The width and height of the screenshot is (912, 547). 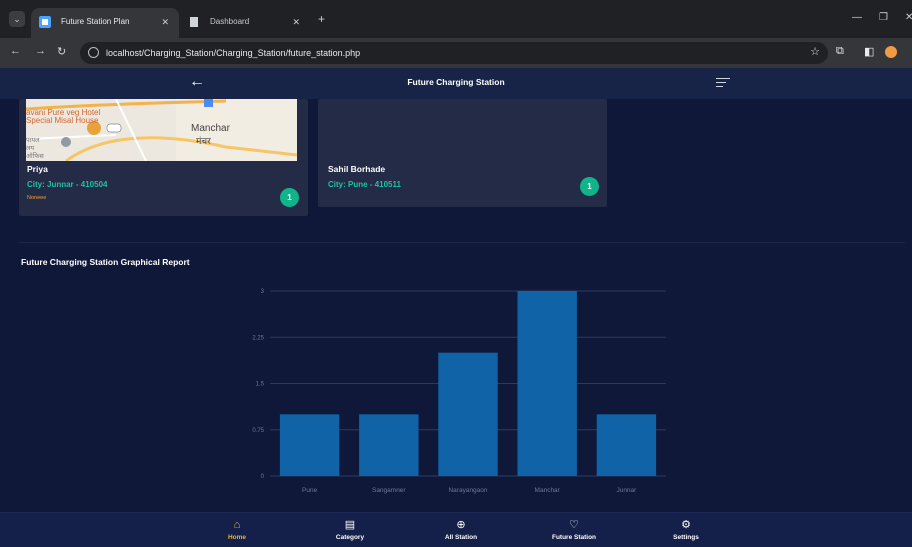 I want to click on y-tick-label: 2.25, so click(x=258, y=338).